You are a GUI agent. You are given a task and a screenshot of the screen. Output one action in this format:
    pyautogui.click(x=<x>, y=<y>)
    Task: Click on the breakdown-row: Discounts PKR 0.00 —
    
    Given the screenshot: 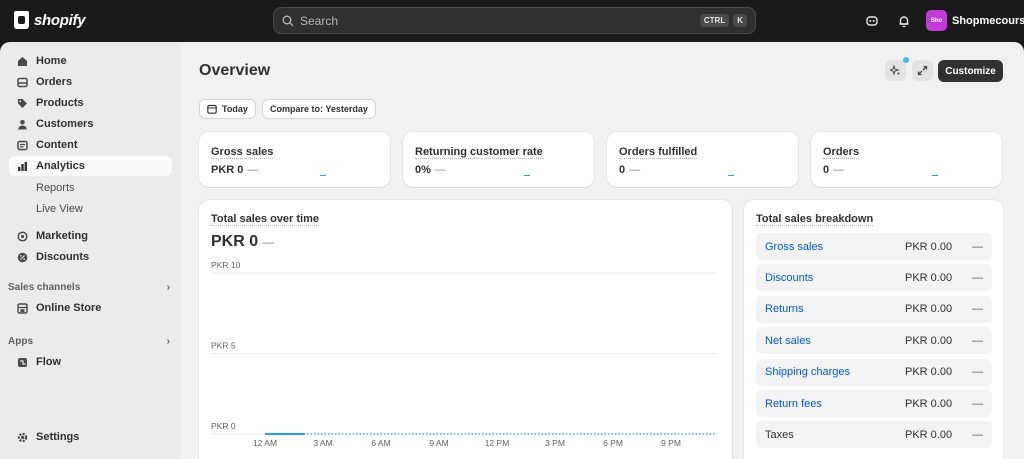 What is the action you would take?
    pyautogui.click(x=874, y=278)
    